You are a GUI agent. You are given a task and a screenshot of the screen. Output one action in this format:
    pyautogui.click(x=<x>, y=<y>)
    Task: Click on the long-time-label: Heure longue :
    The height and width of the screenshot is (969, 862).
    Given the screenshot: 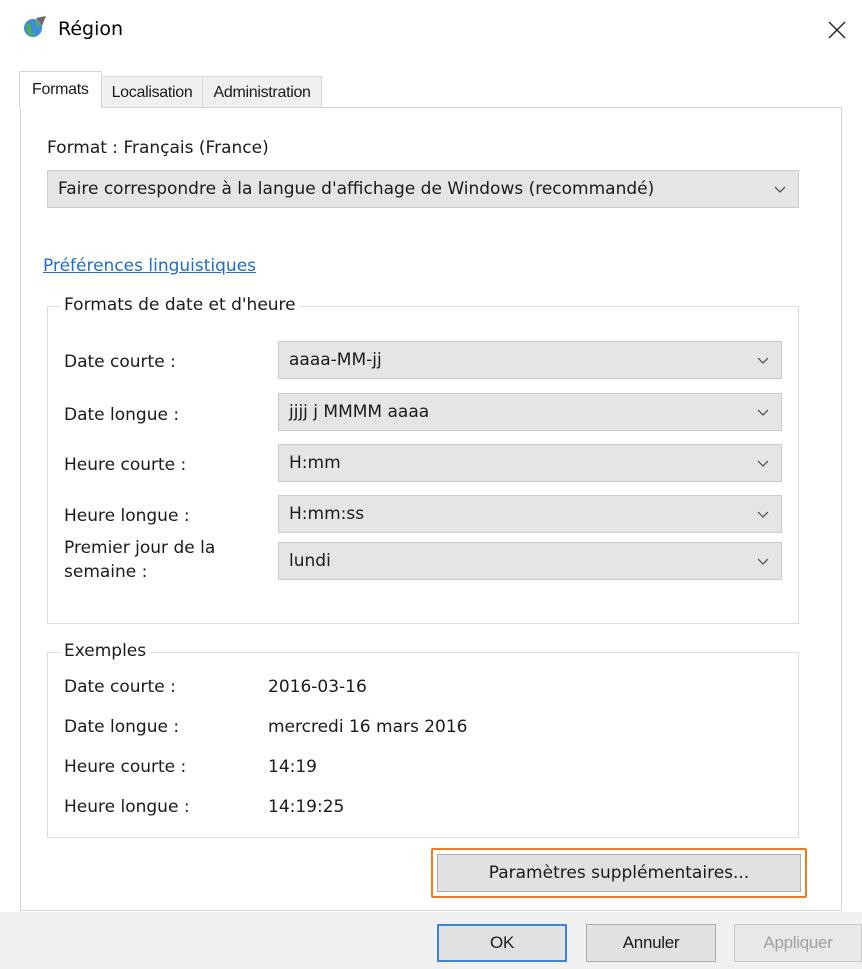 What is the action you would take?
    pyautogui.click(x=127, y=516)
    